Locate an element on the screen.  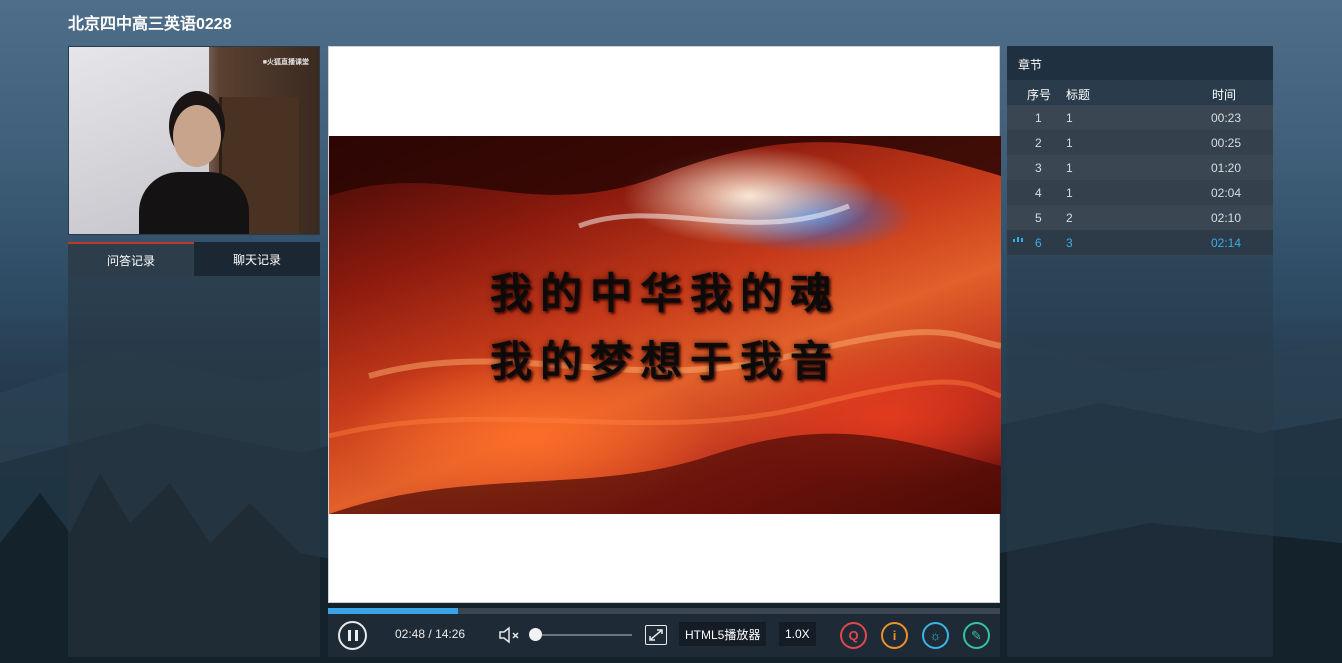
playback-speed-button: 1.0X is located at coordinates (797, 634).